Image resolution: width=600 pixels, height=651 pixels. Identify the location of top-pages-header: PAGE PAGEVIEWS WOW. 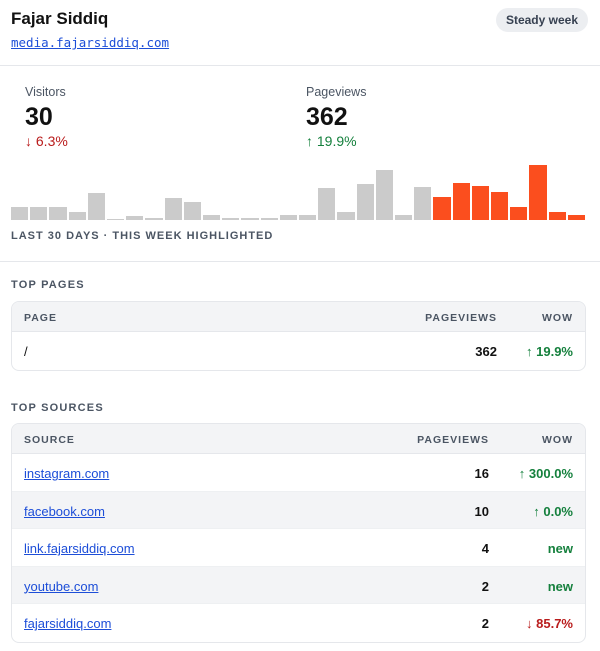
(298, 317).